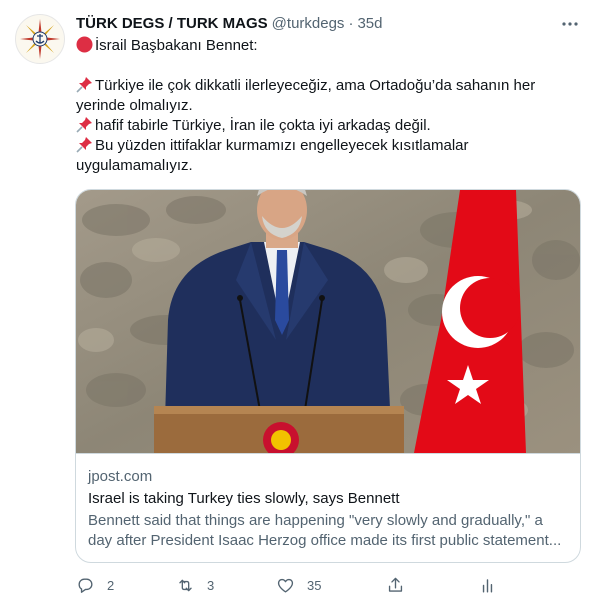 This screenshot has height=607, width=597. What do you see at coordinates (211, 585) in the screenshot?
I see `retweet-count: 3` at bounding box center [211, 585].